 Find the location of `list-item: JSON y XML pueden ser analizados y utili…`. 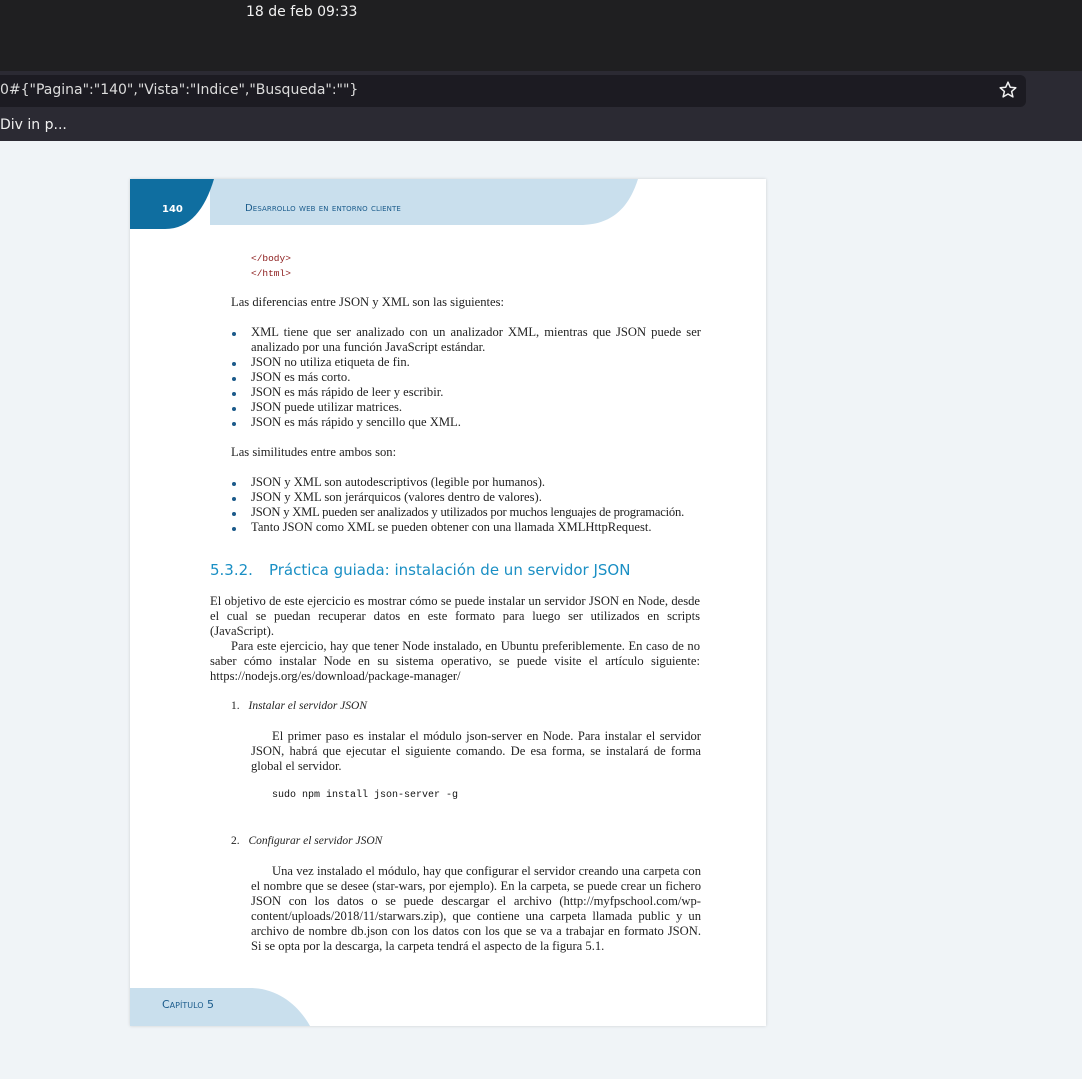

list-item: JSON y XML pueden ser analizados y utili… is located at coordinates (468, 512).